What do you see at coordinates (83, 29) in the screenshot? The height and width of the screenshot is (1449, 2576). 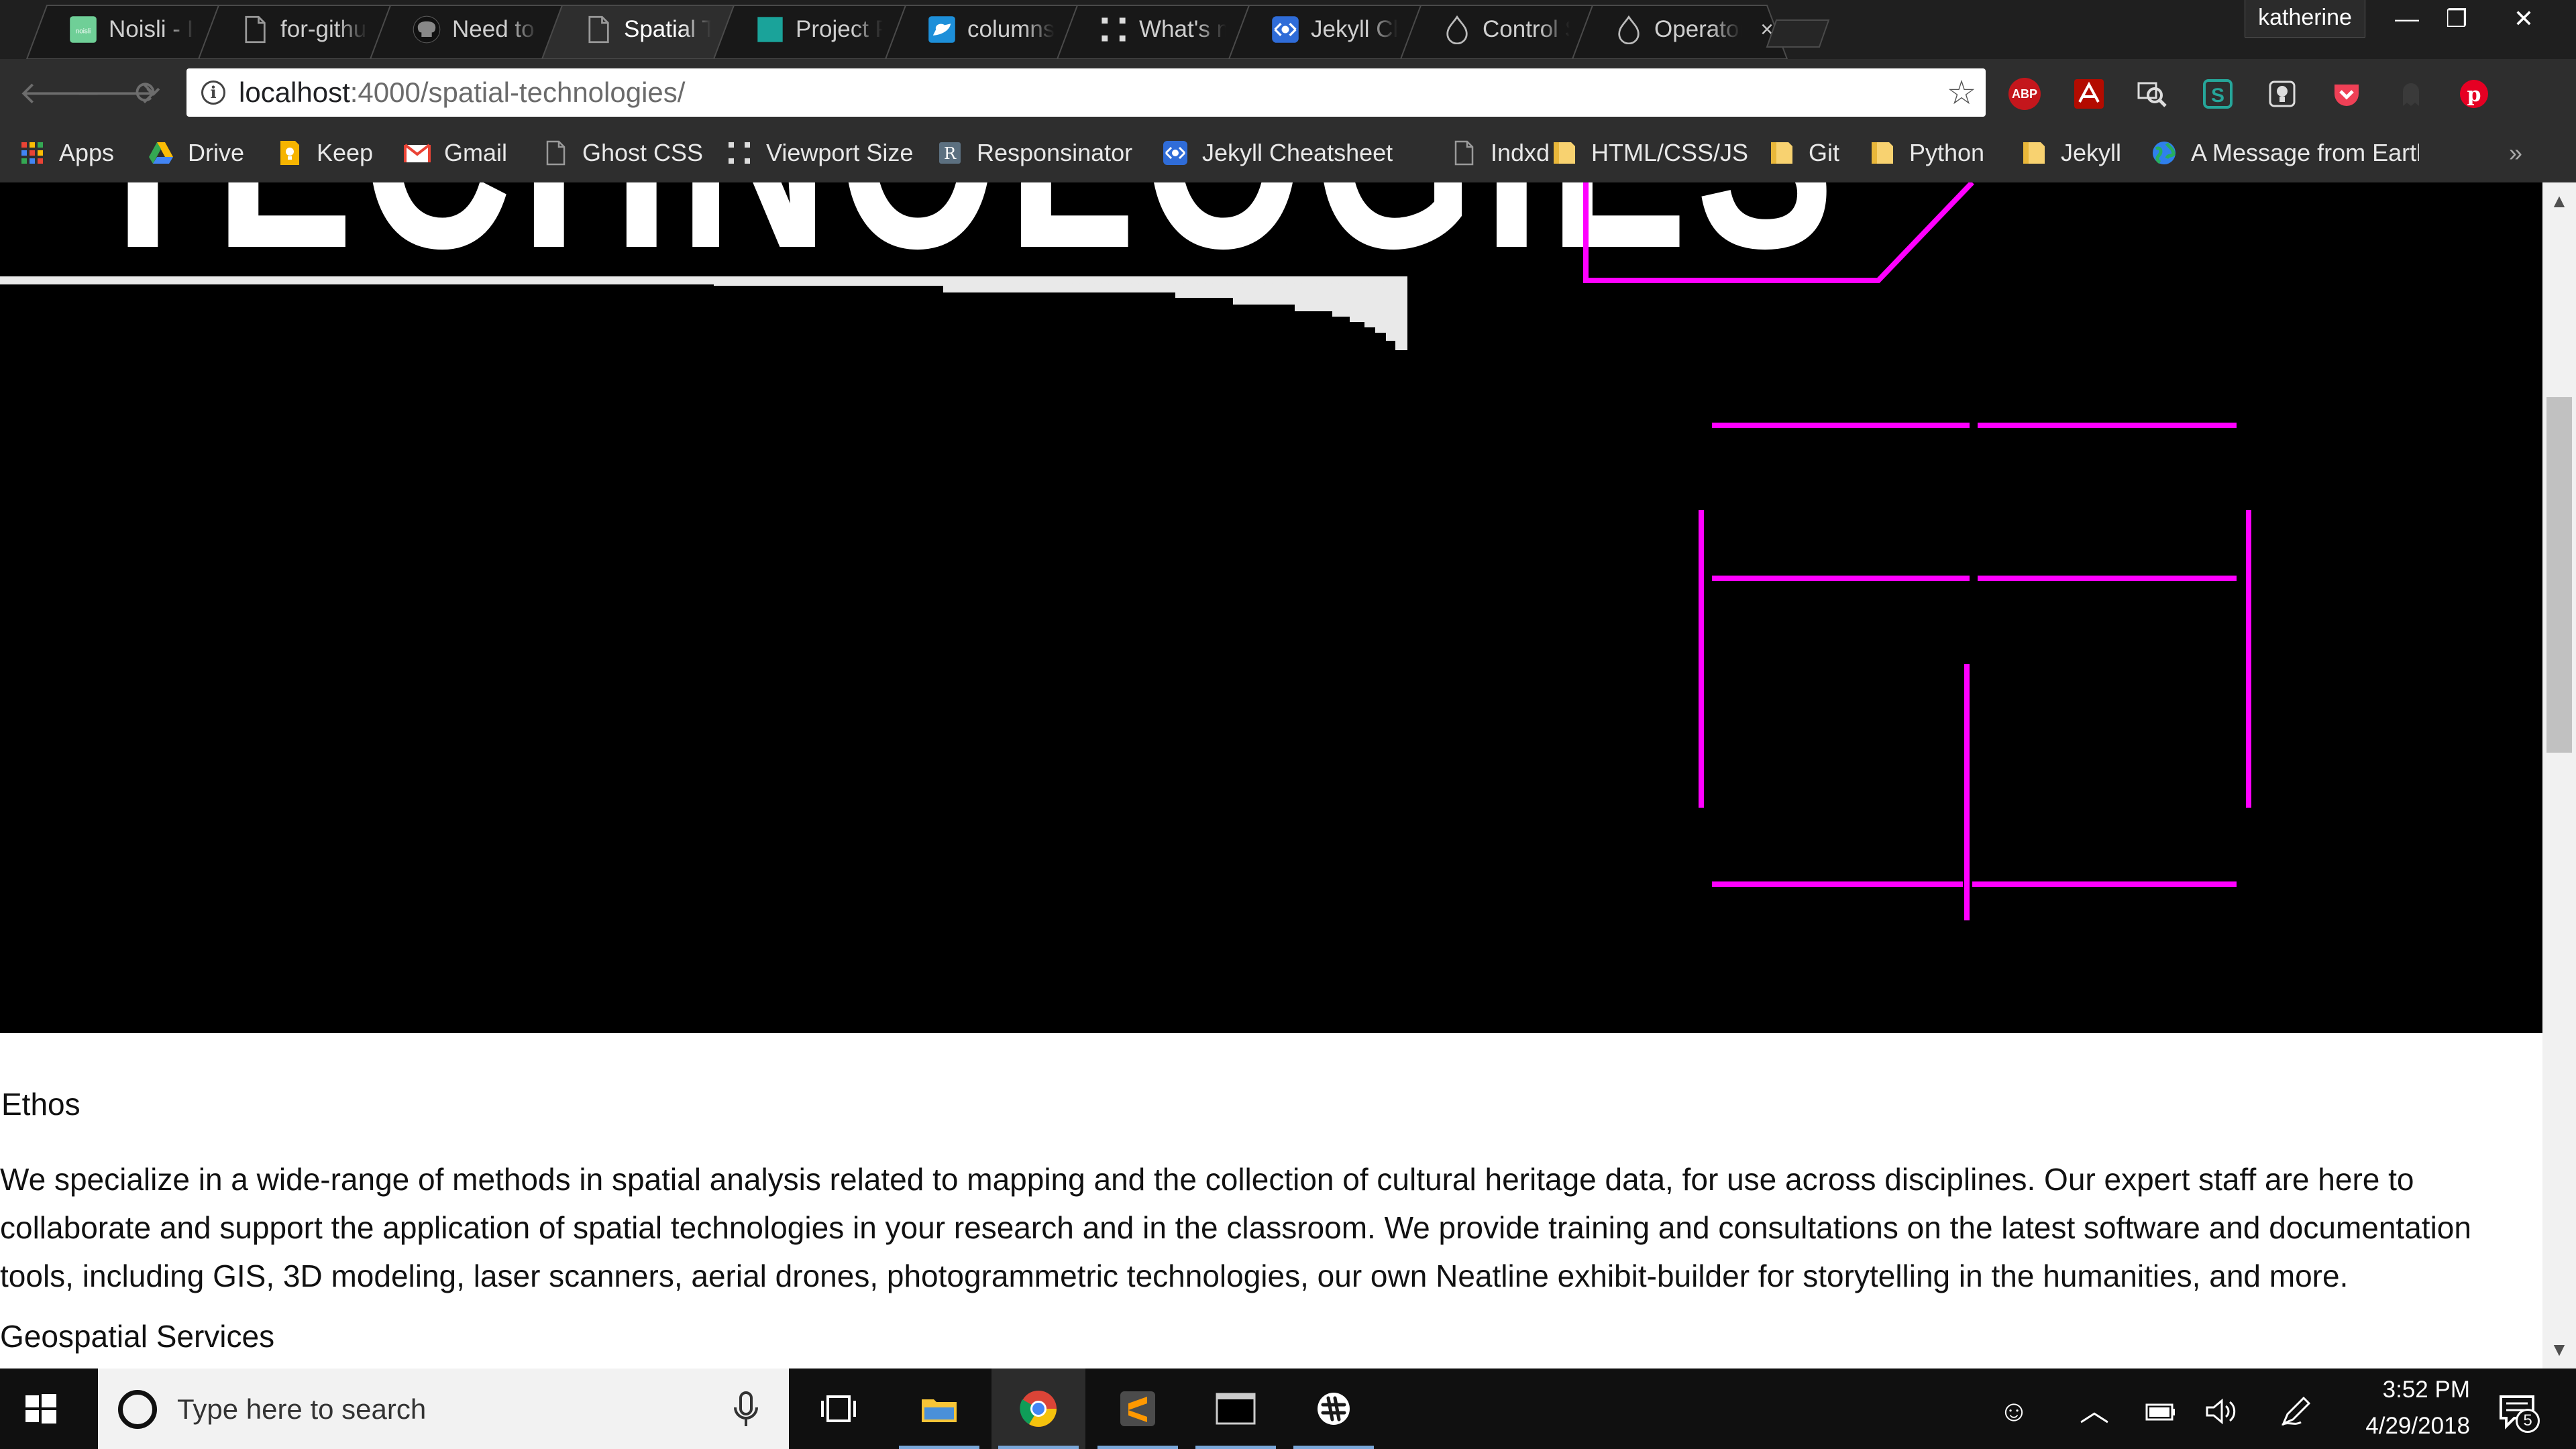 I see `noisli-icon: noisli` at bounding box center [83, 29].